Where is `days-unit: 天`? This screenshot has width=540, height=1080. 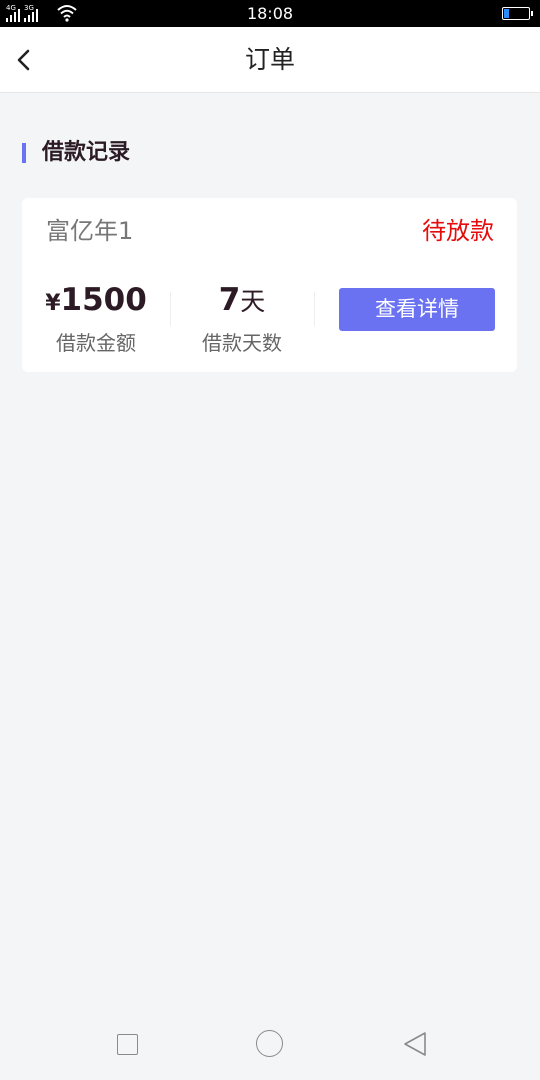 days-unit: 天 is located at coordinates (253, 301).